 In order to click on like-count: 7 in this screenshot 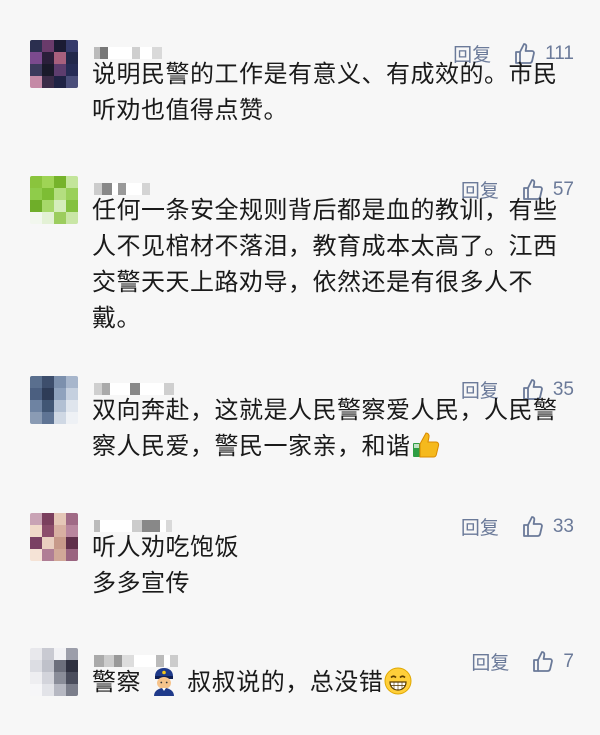, I will do `click(568, 661)`.